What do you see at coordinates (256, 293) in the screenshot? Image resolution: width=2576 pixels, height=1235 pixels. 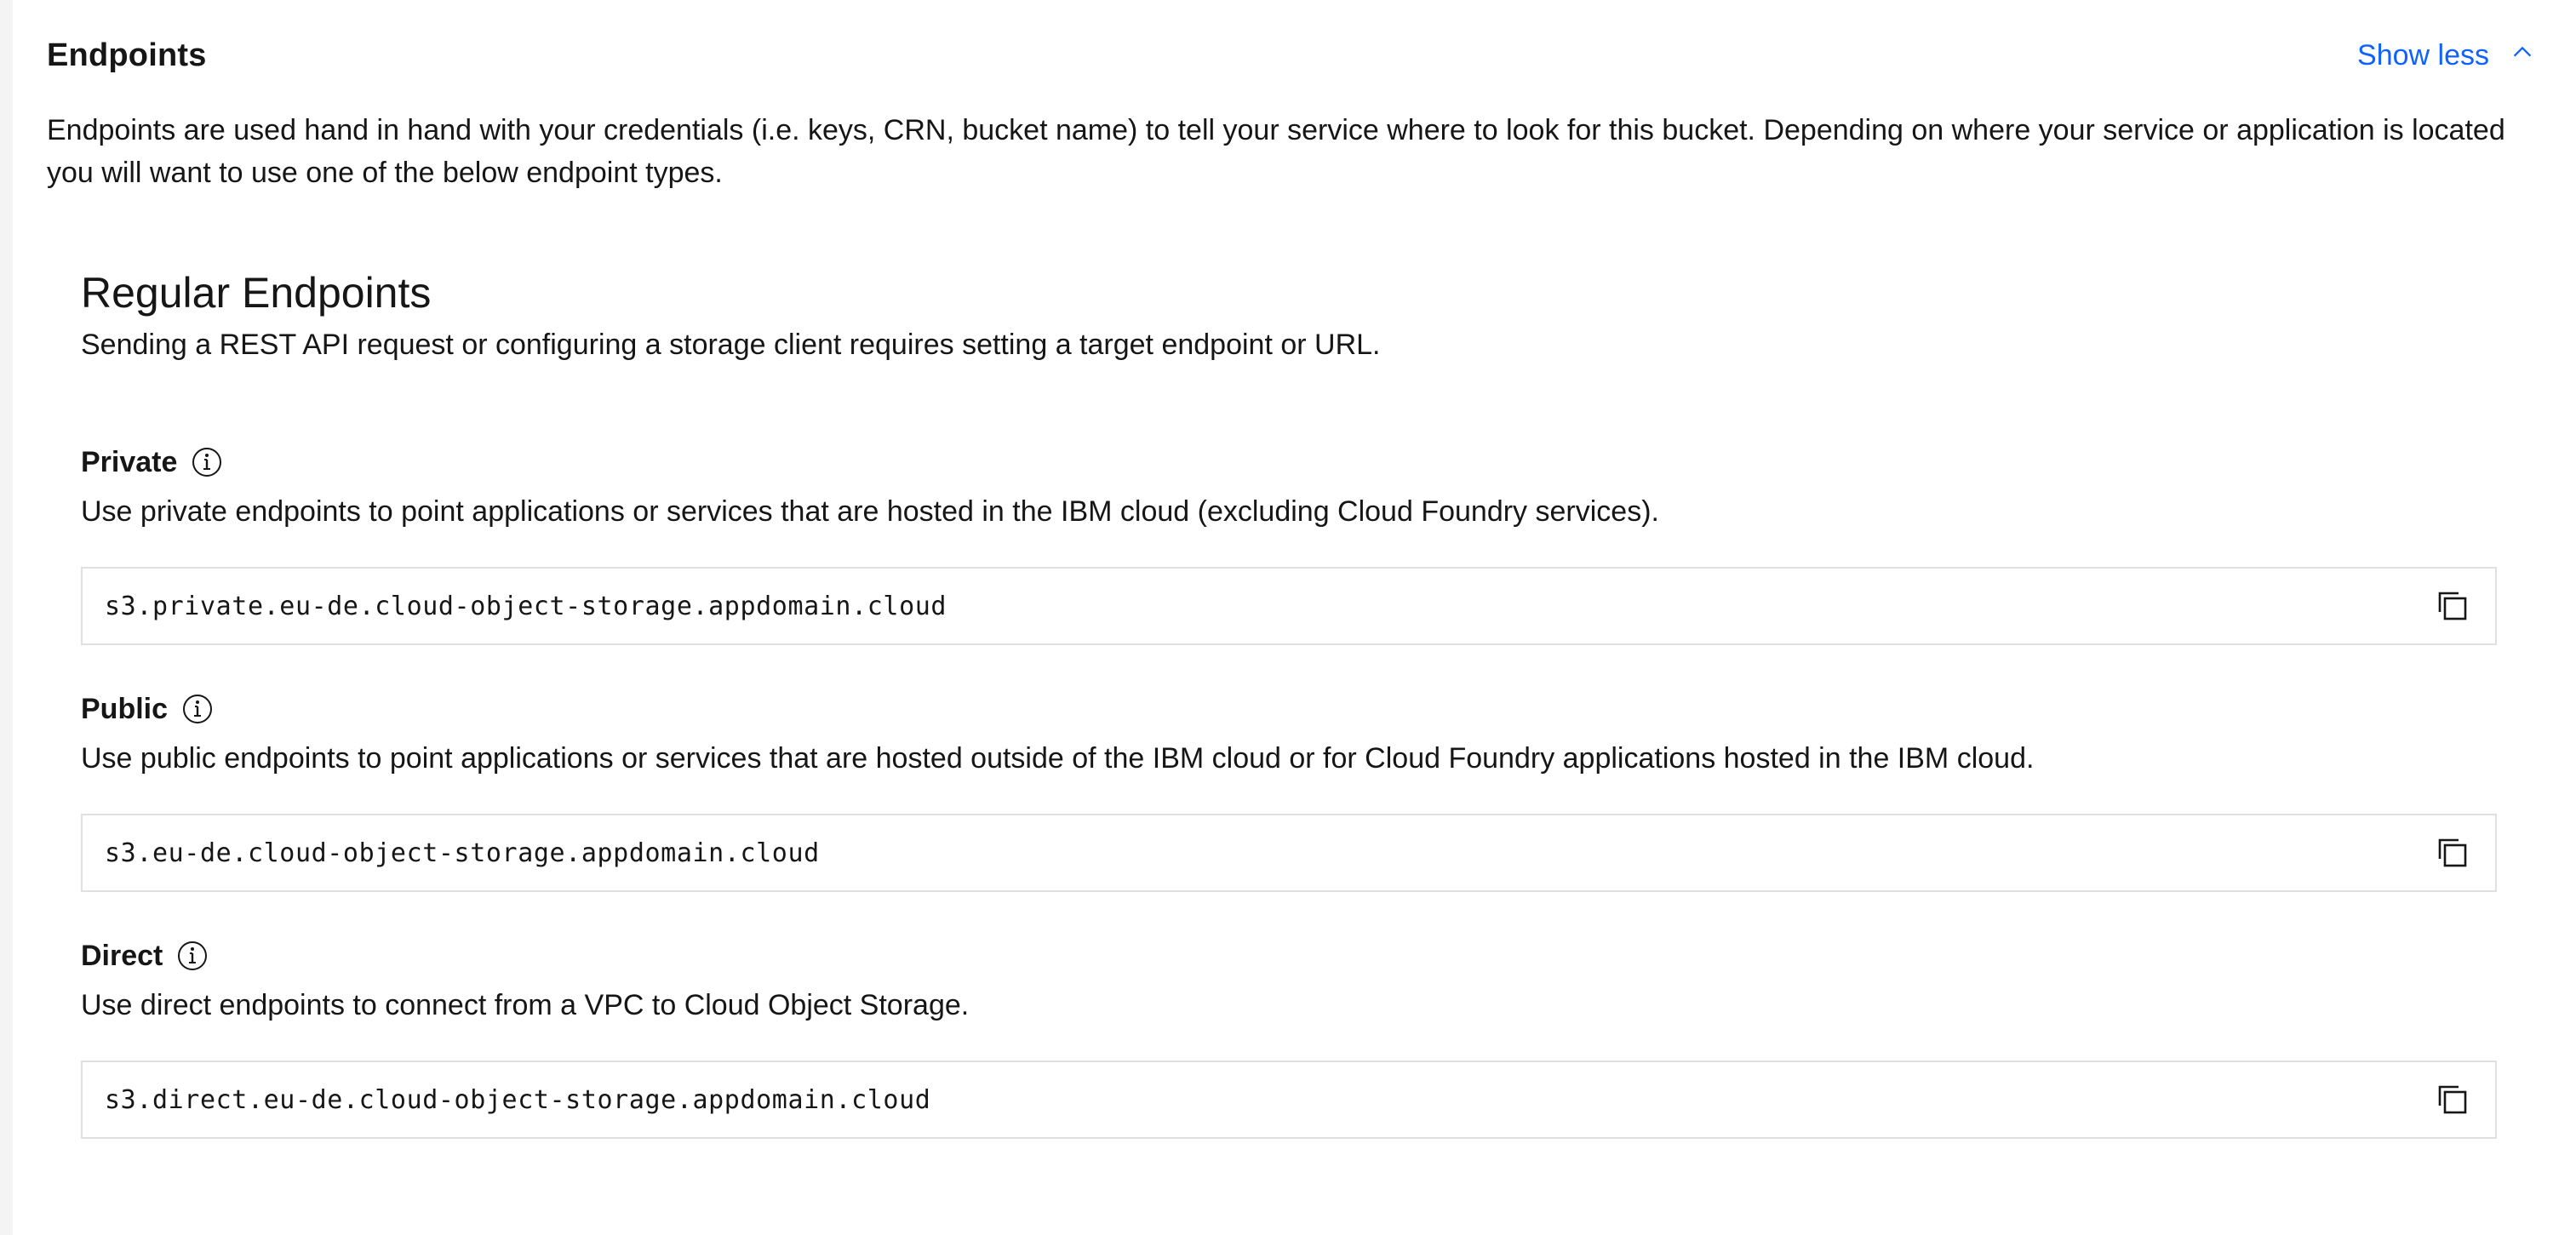 I see `regular-endpoints-title: Regular Endpoints` at bounding box center [256, 293].